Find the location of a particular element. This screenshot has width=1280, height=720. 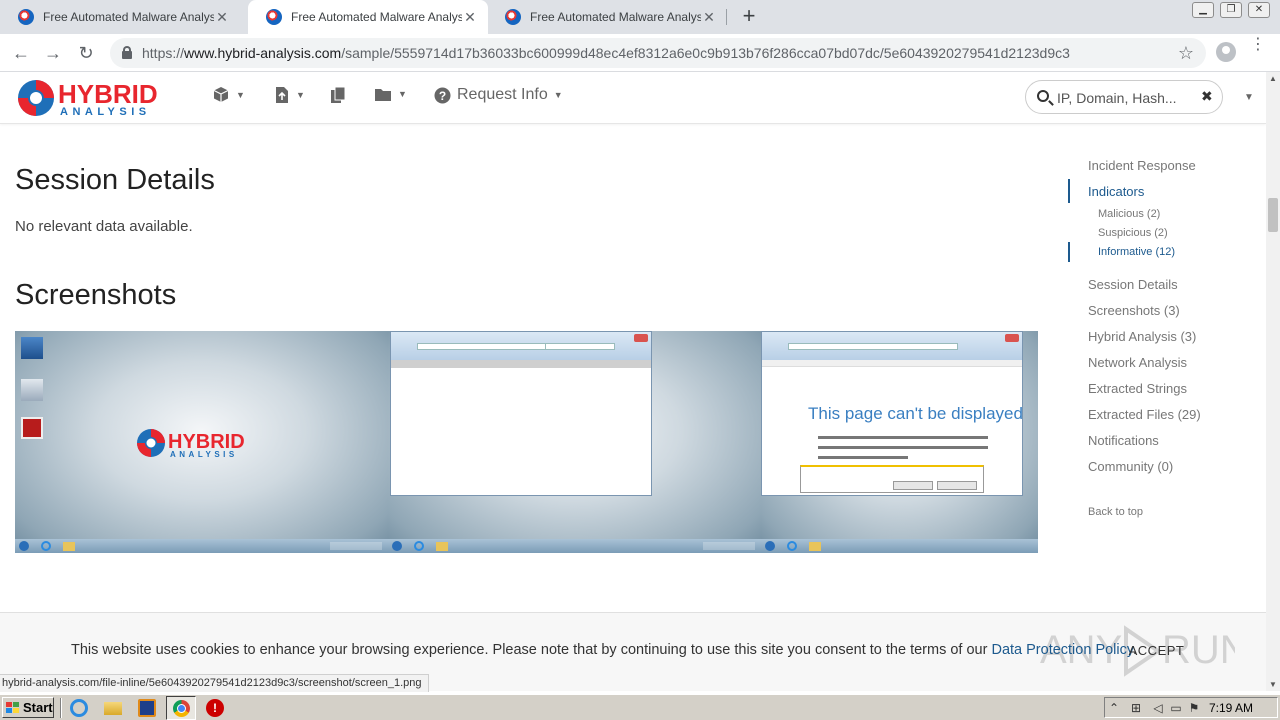

hybrid-analysis-logo: HYBRID ANALYSIS is located at coordinates (101, 98).